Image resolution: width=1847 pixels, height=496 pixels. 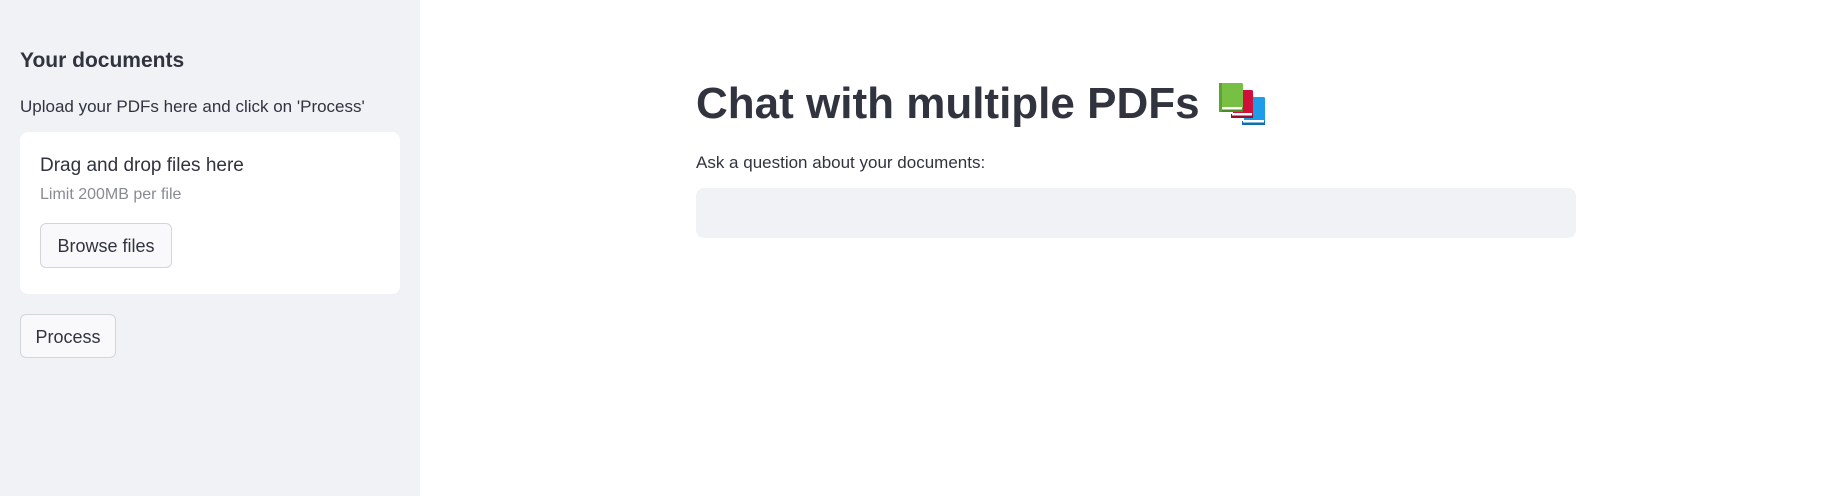 I want to click on question-input, so click(x=1136, y=213).